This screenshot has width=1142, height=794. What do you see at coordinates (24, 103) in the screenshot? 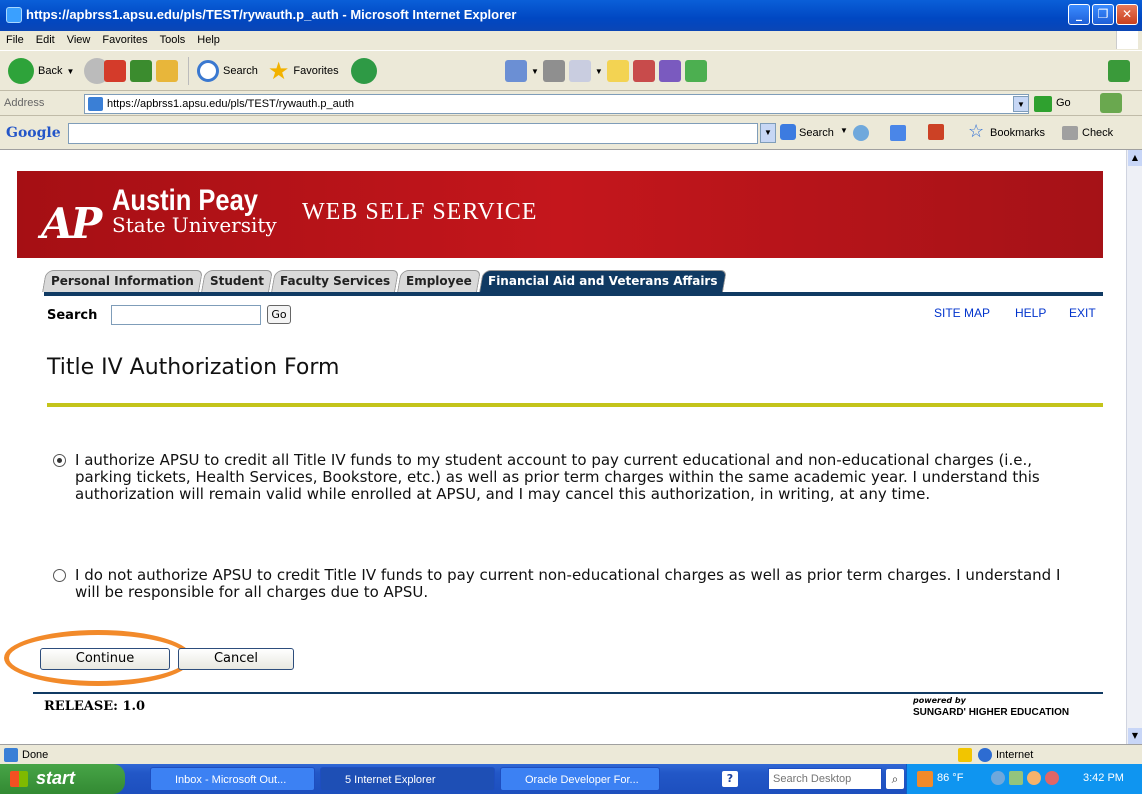
I see `address-label: Address` at bounding box center [24, 103].